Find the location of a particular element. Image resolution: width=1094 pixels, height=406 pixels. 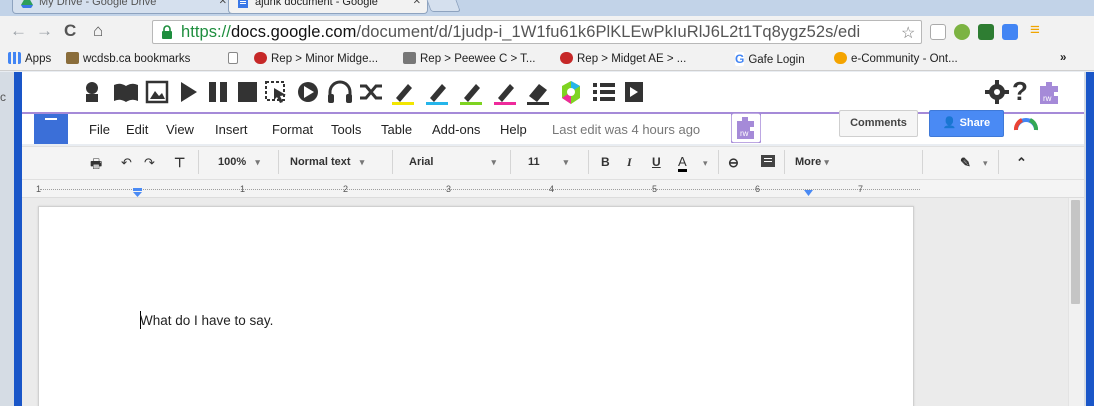

link-icon: ⊖ is located at coordinates (733, 163).